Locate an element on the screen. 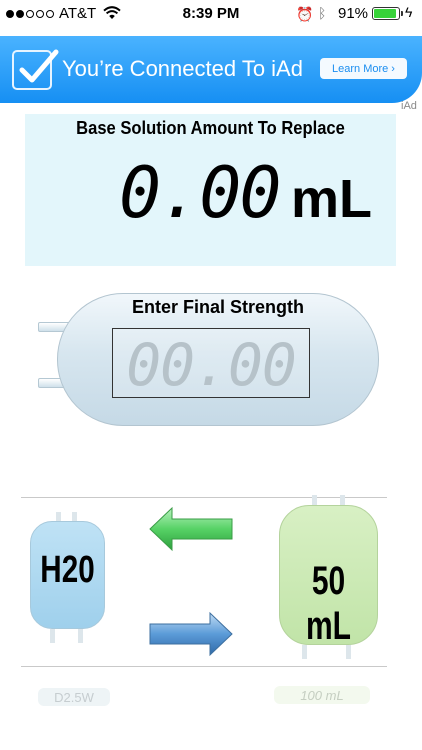 The height and width of the screenshot is (750, 422). battery-fill is located at coordinates (385, 13).